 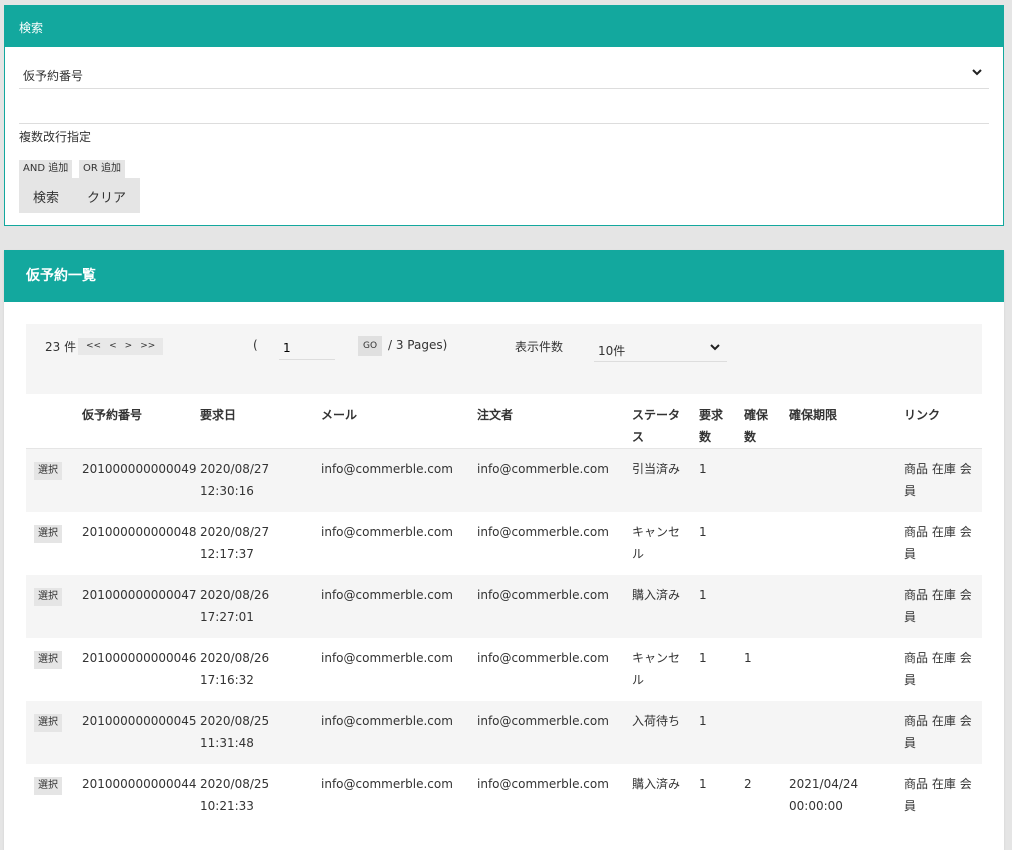 I want to click on request-date-time: 12:17:37, so click(x=227, y=553).